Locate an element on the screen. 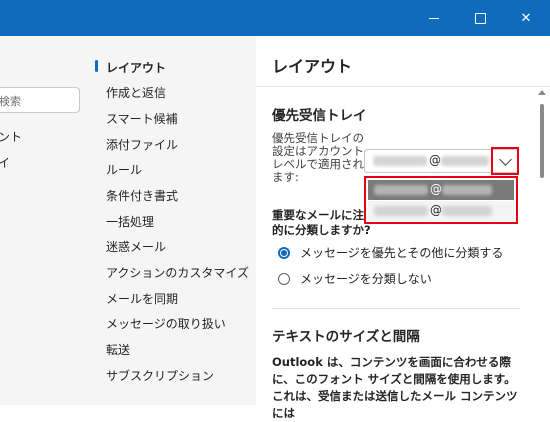 The height and width of the screenshot is (422, 550). account-dropdown-button is located at coordinates (505, 161).